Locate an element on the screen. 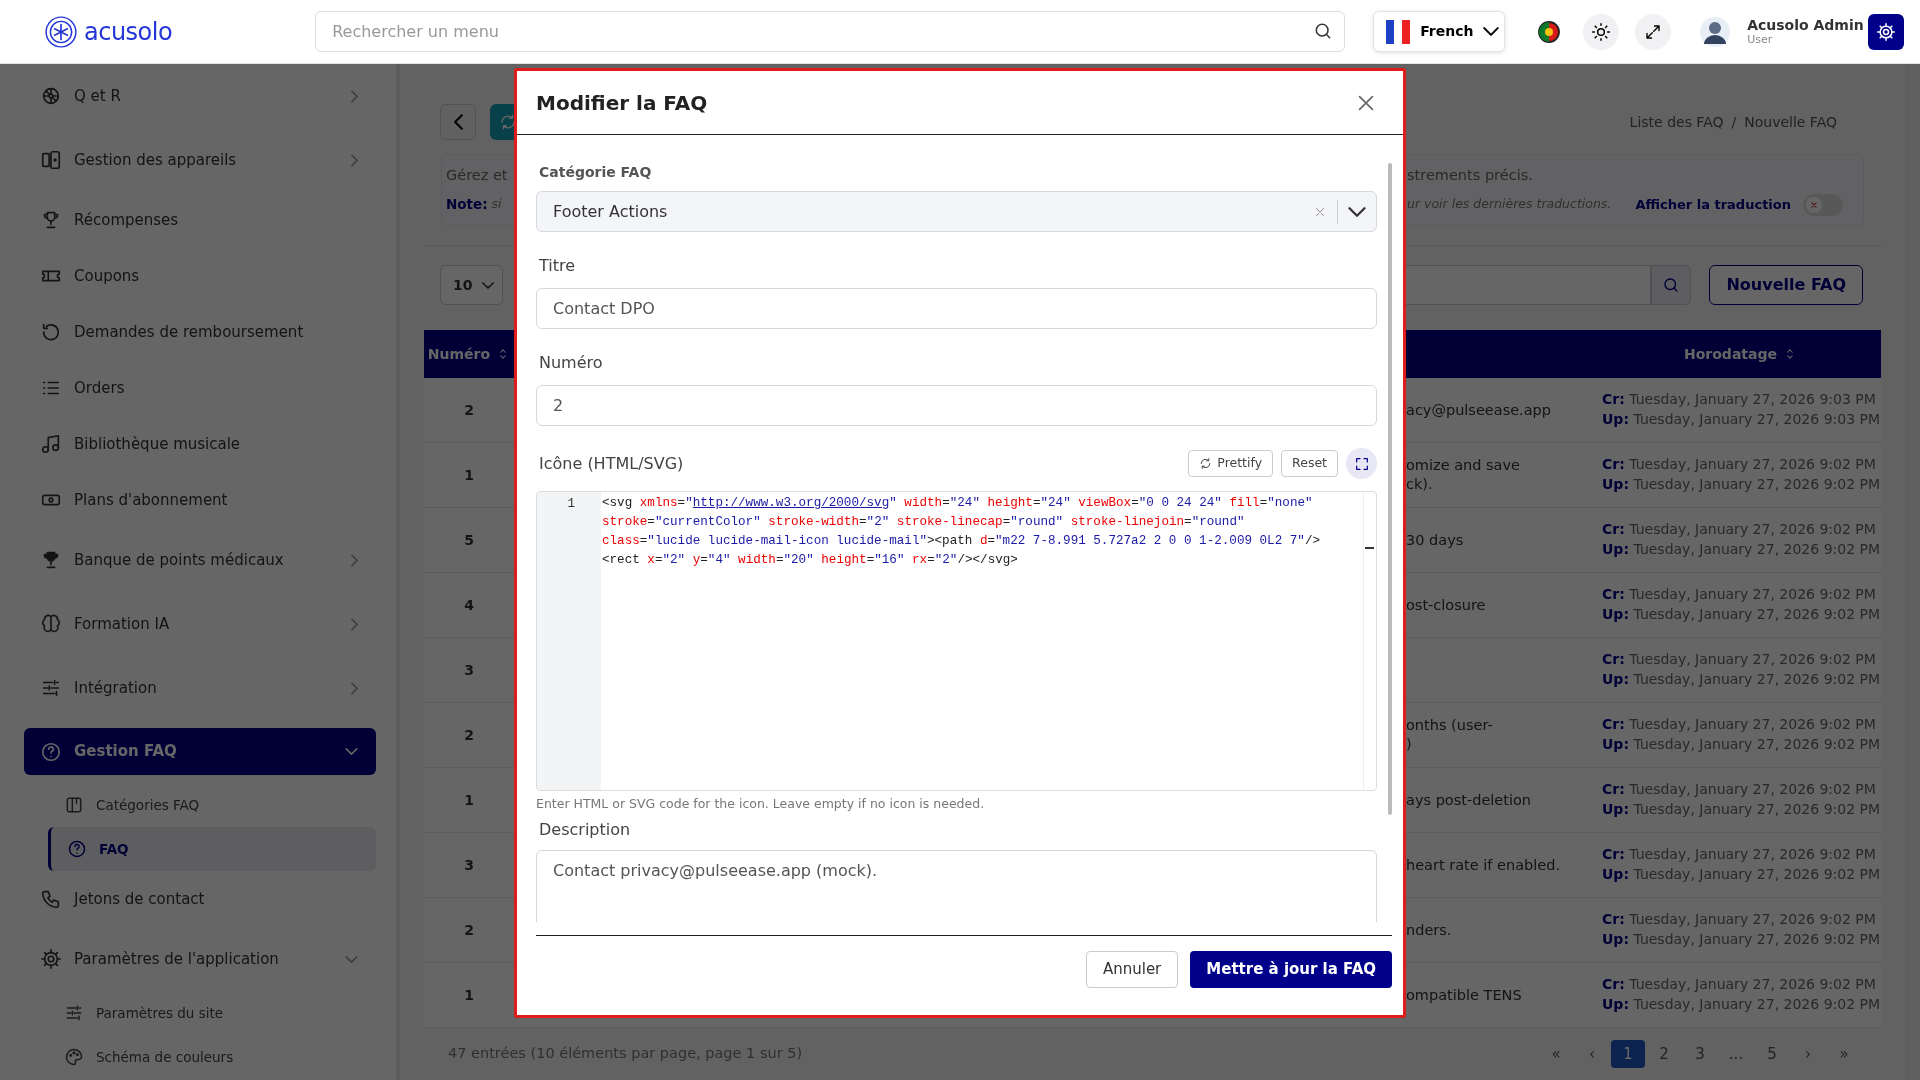 This screenshot has width=1920, height=1080. table-cell: ) is located at coordinates (1409, 744).